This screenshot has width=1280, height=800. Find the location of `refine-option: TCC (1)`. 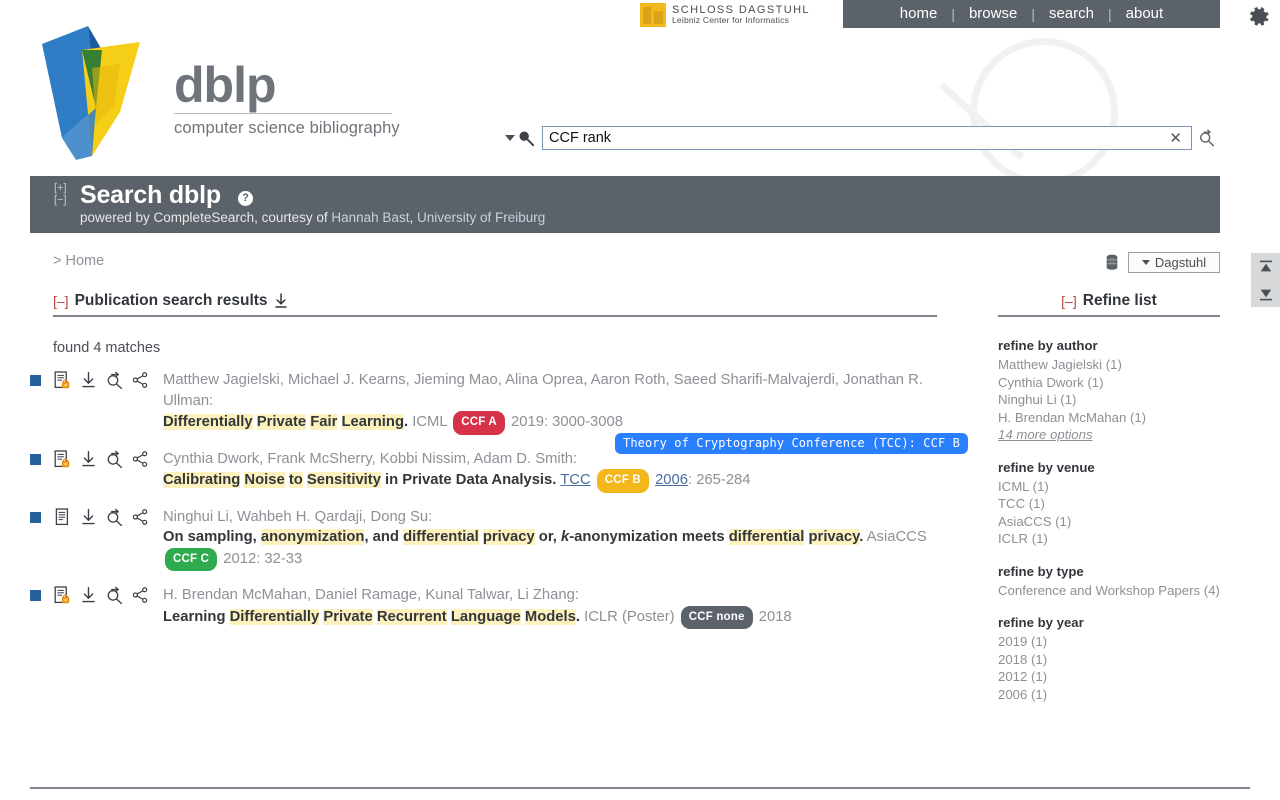

refine-option: TCC (1) is located at coordinates (1113, 504).